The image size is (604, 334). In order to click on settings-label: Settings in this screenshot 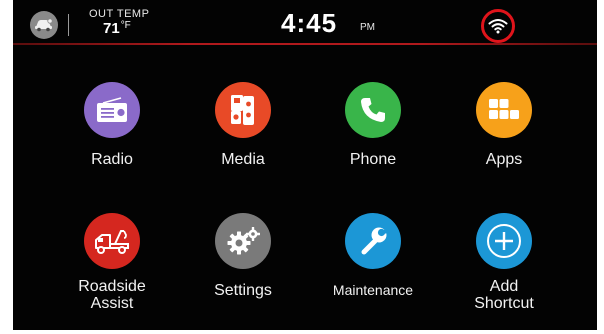, I will do `click(243, 290)`.